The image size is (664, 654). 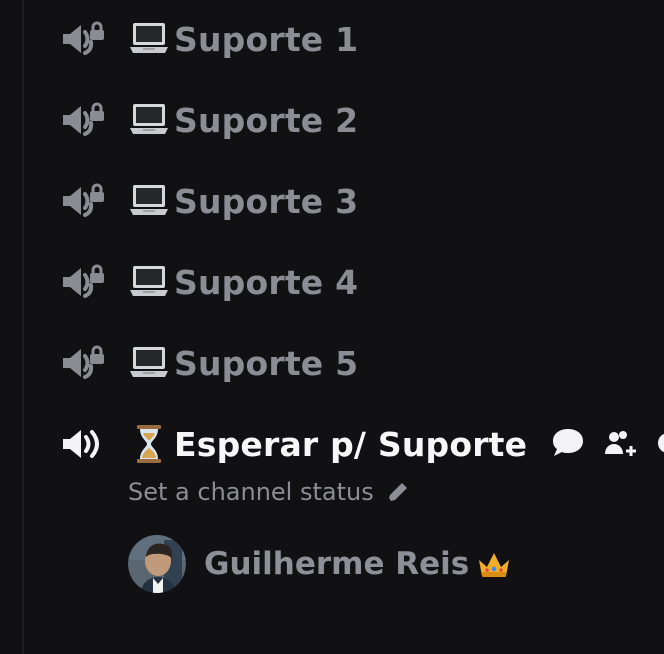 What do you see at coordinates (398, 492) in the screenshot?
I see `pencil-icon` at bounding box center [398, 492].